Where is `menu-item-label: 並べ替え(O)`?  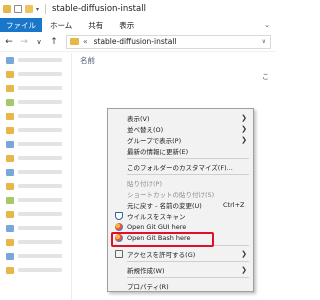 menu-item-label: 並べ替え(O) is located at coordinates (145, 129).